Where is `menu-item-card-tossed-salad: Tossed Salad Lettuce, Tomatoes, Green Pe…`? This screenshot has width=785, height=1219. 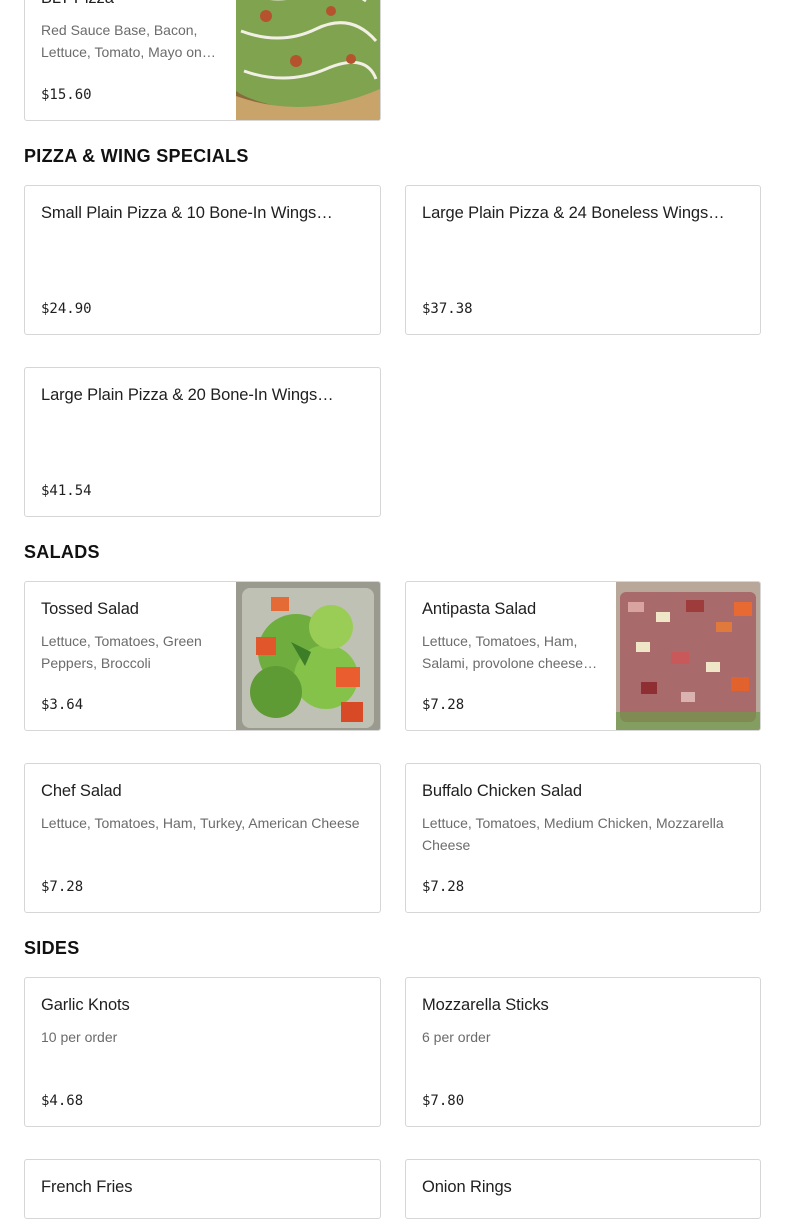
menu-item-card-tossed-salad: Tossed Salad Lettuce, Tomatoes, Green Pe… is located at coordinates (202, 656).